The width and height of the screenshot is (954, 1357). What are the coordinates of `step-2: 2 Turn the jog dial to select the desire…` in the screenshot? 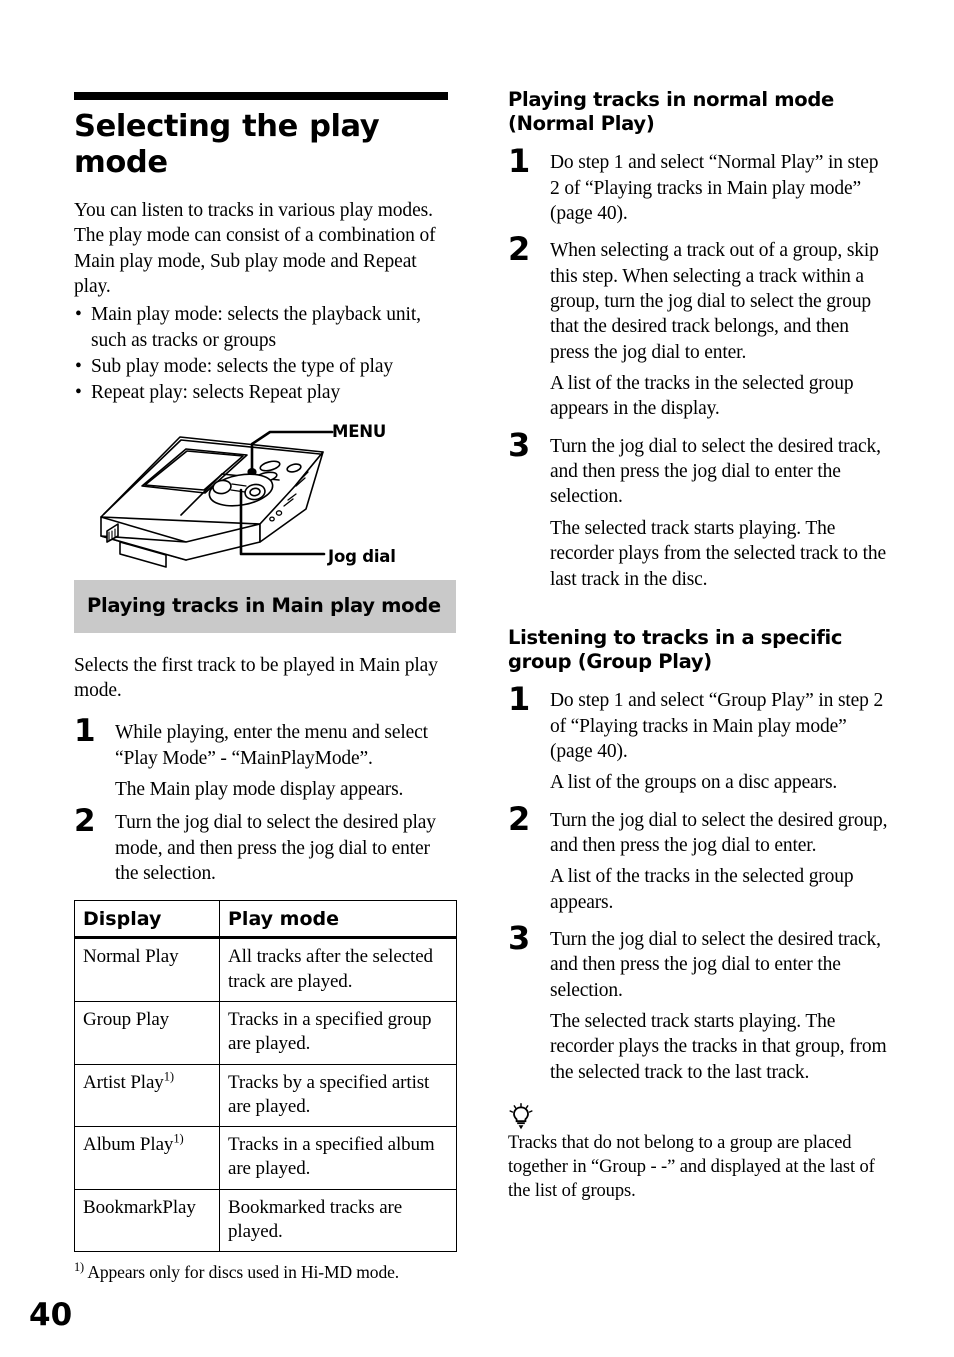 It's located at (265, 846).